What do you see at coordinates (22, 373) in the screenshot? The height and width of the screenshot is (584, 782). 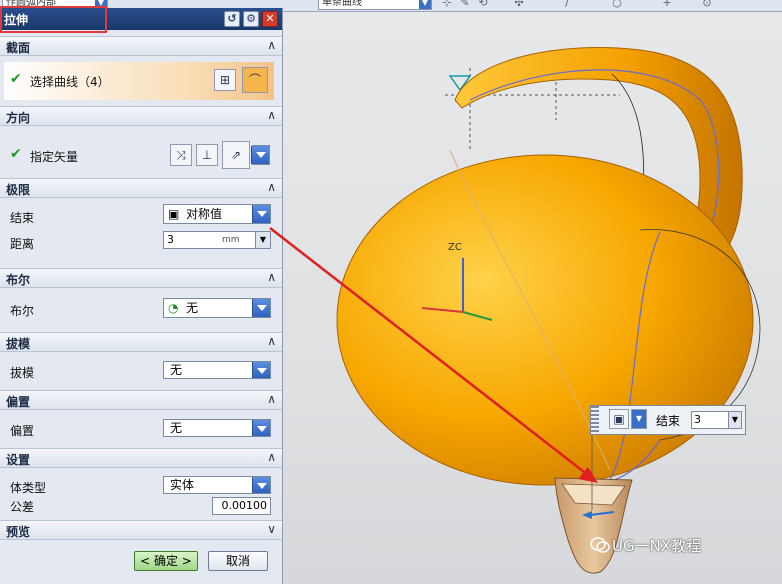 I see `draft-label: 拔模` at bounding box center [22, 373].